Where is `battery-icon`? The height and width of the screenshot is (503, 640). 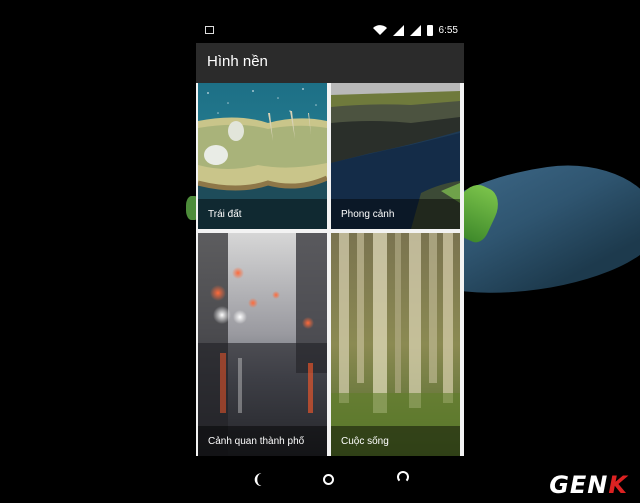 battery-icon is located at coordinates (429, 30).